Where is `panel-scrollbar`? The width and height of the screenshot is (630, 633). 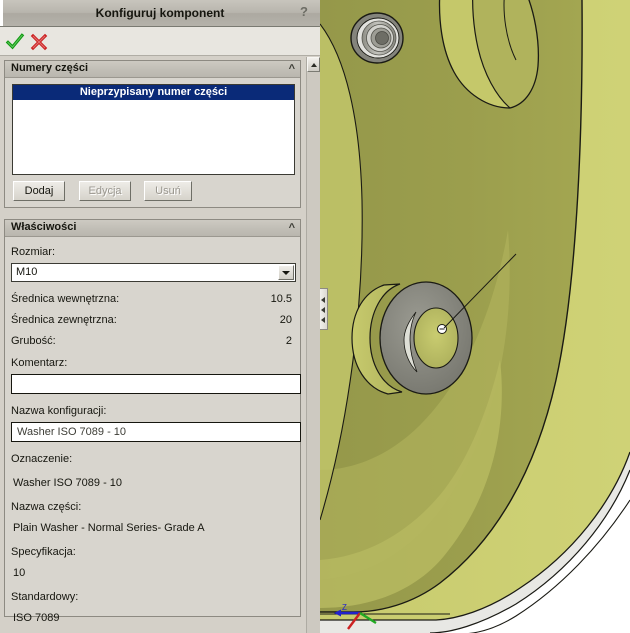
panel-scrollbar is located at coordinates (313, 345).